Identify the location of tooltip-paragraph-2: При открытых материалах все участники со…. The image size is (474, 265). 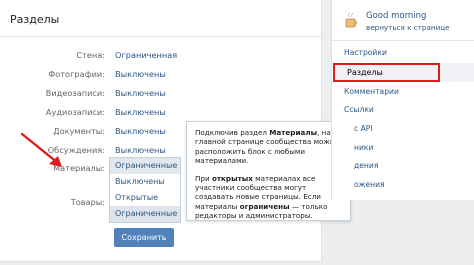
(261, 197).